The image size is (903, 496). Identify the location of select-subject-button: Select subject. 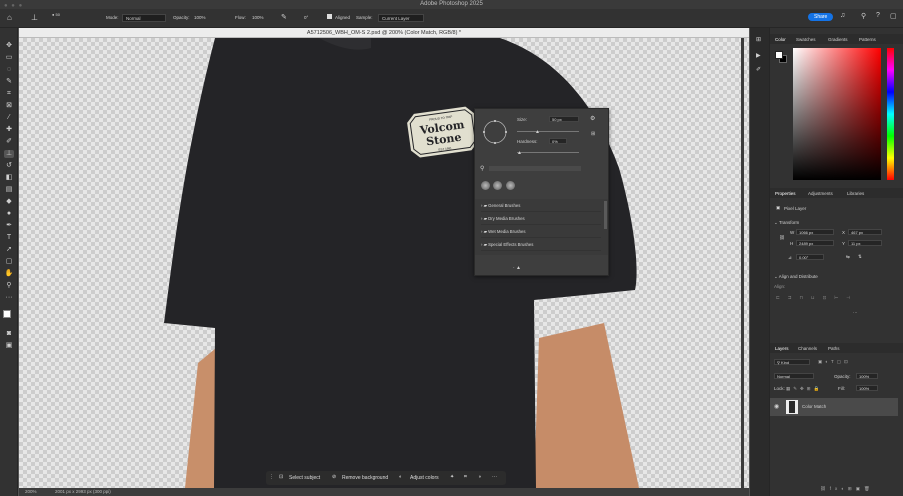
(304, 478).